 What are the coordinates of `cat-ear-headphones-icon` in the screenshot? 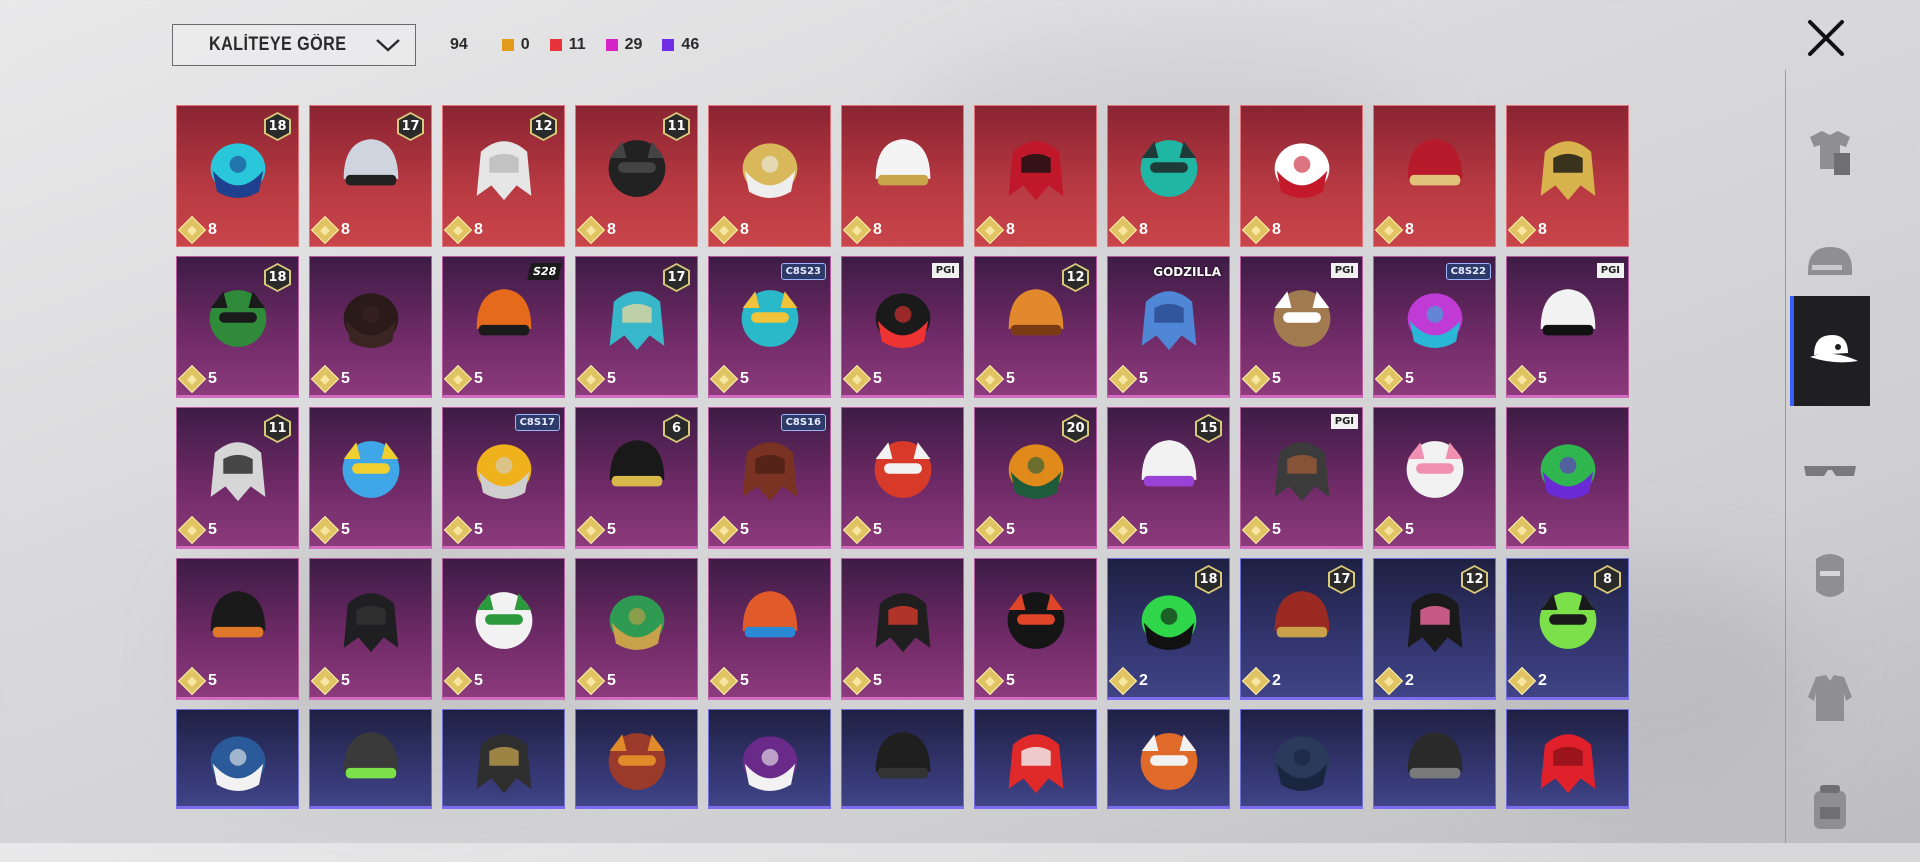 It's located at (770, 320).